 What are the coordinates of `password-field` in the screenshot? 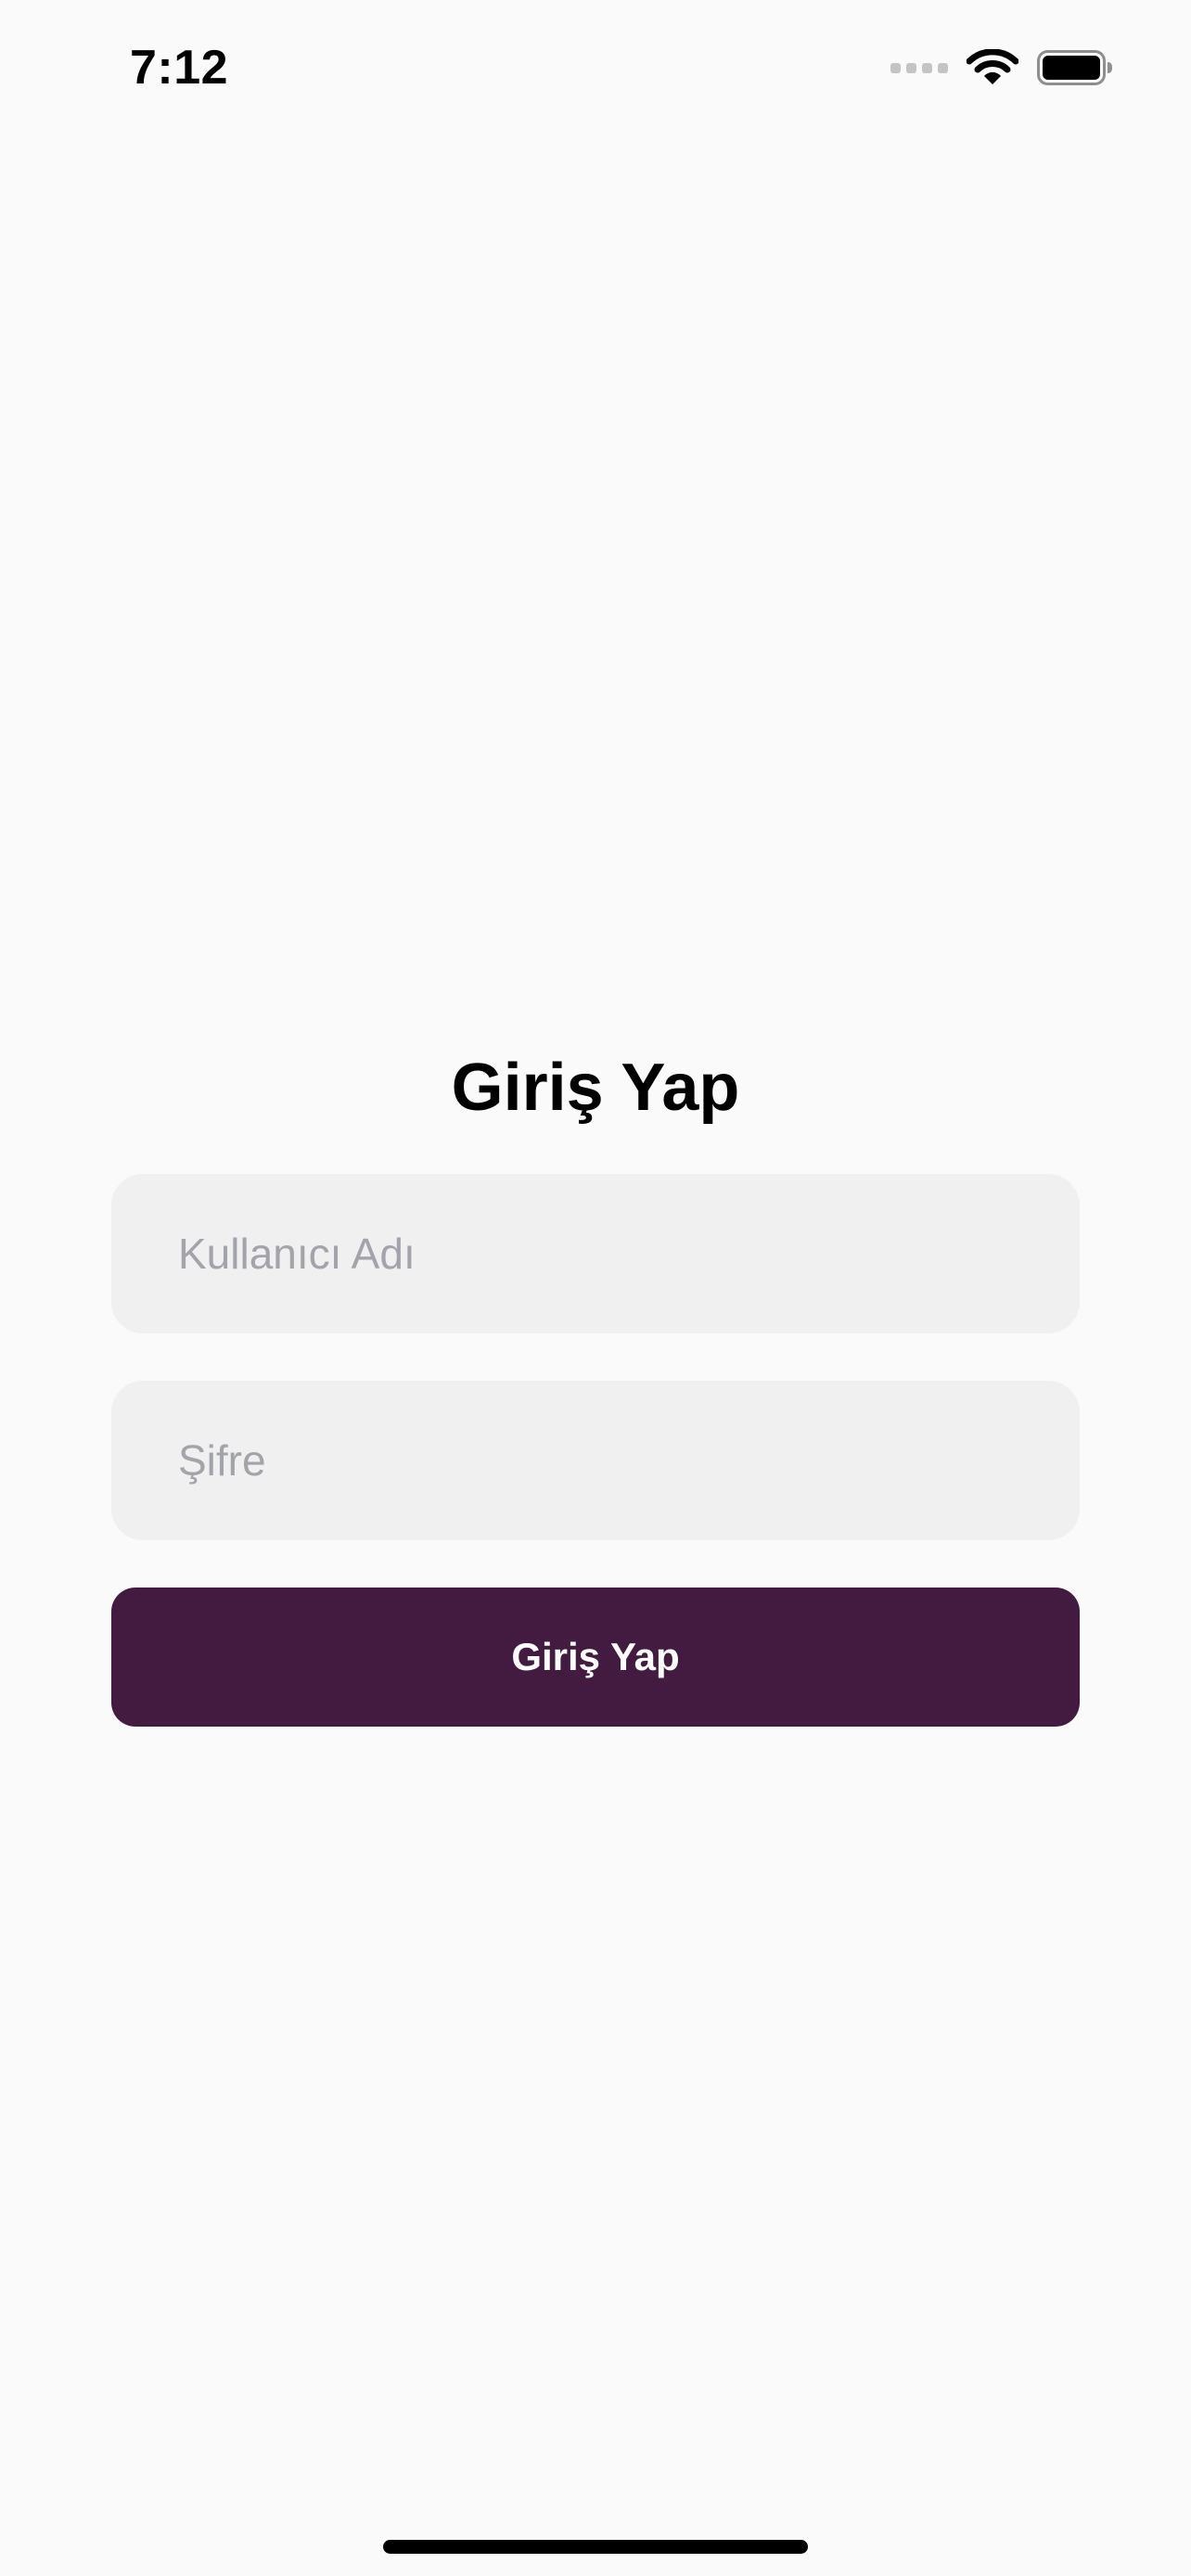 It's located at (595, 1460).